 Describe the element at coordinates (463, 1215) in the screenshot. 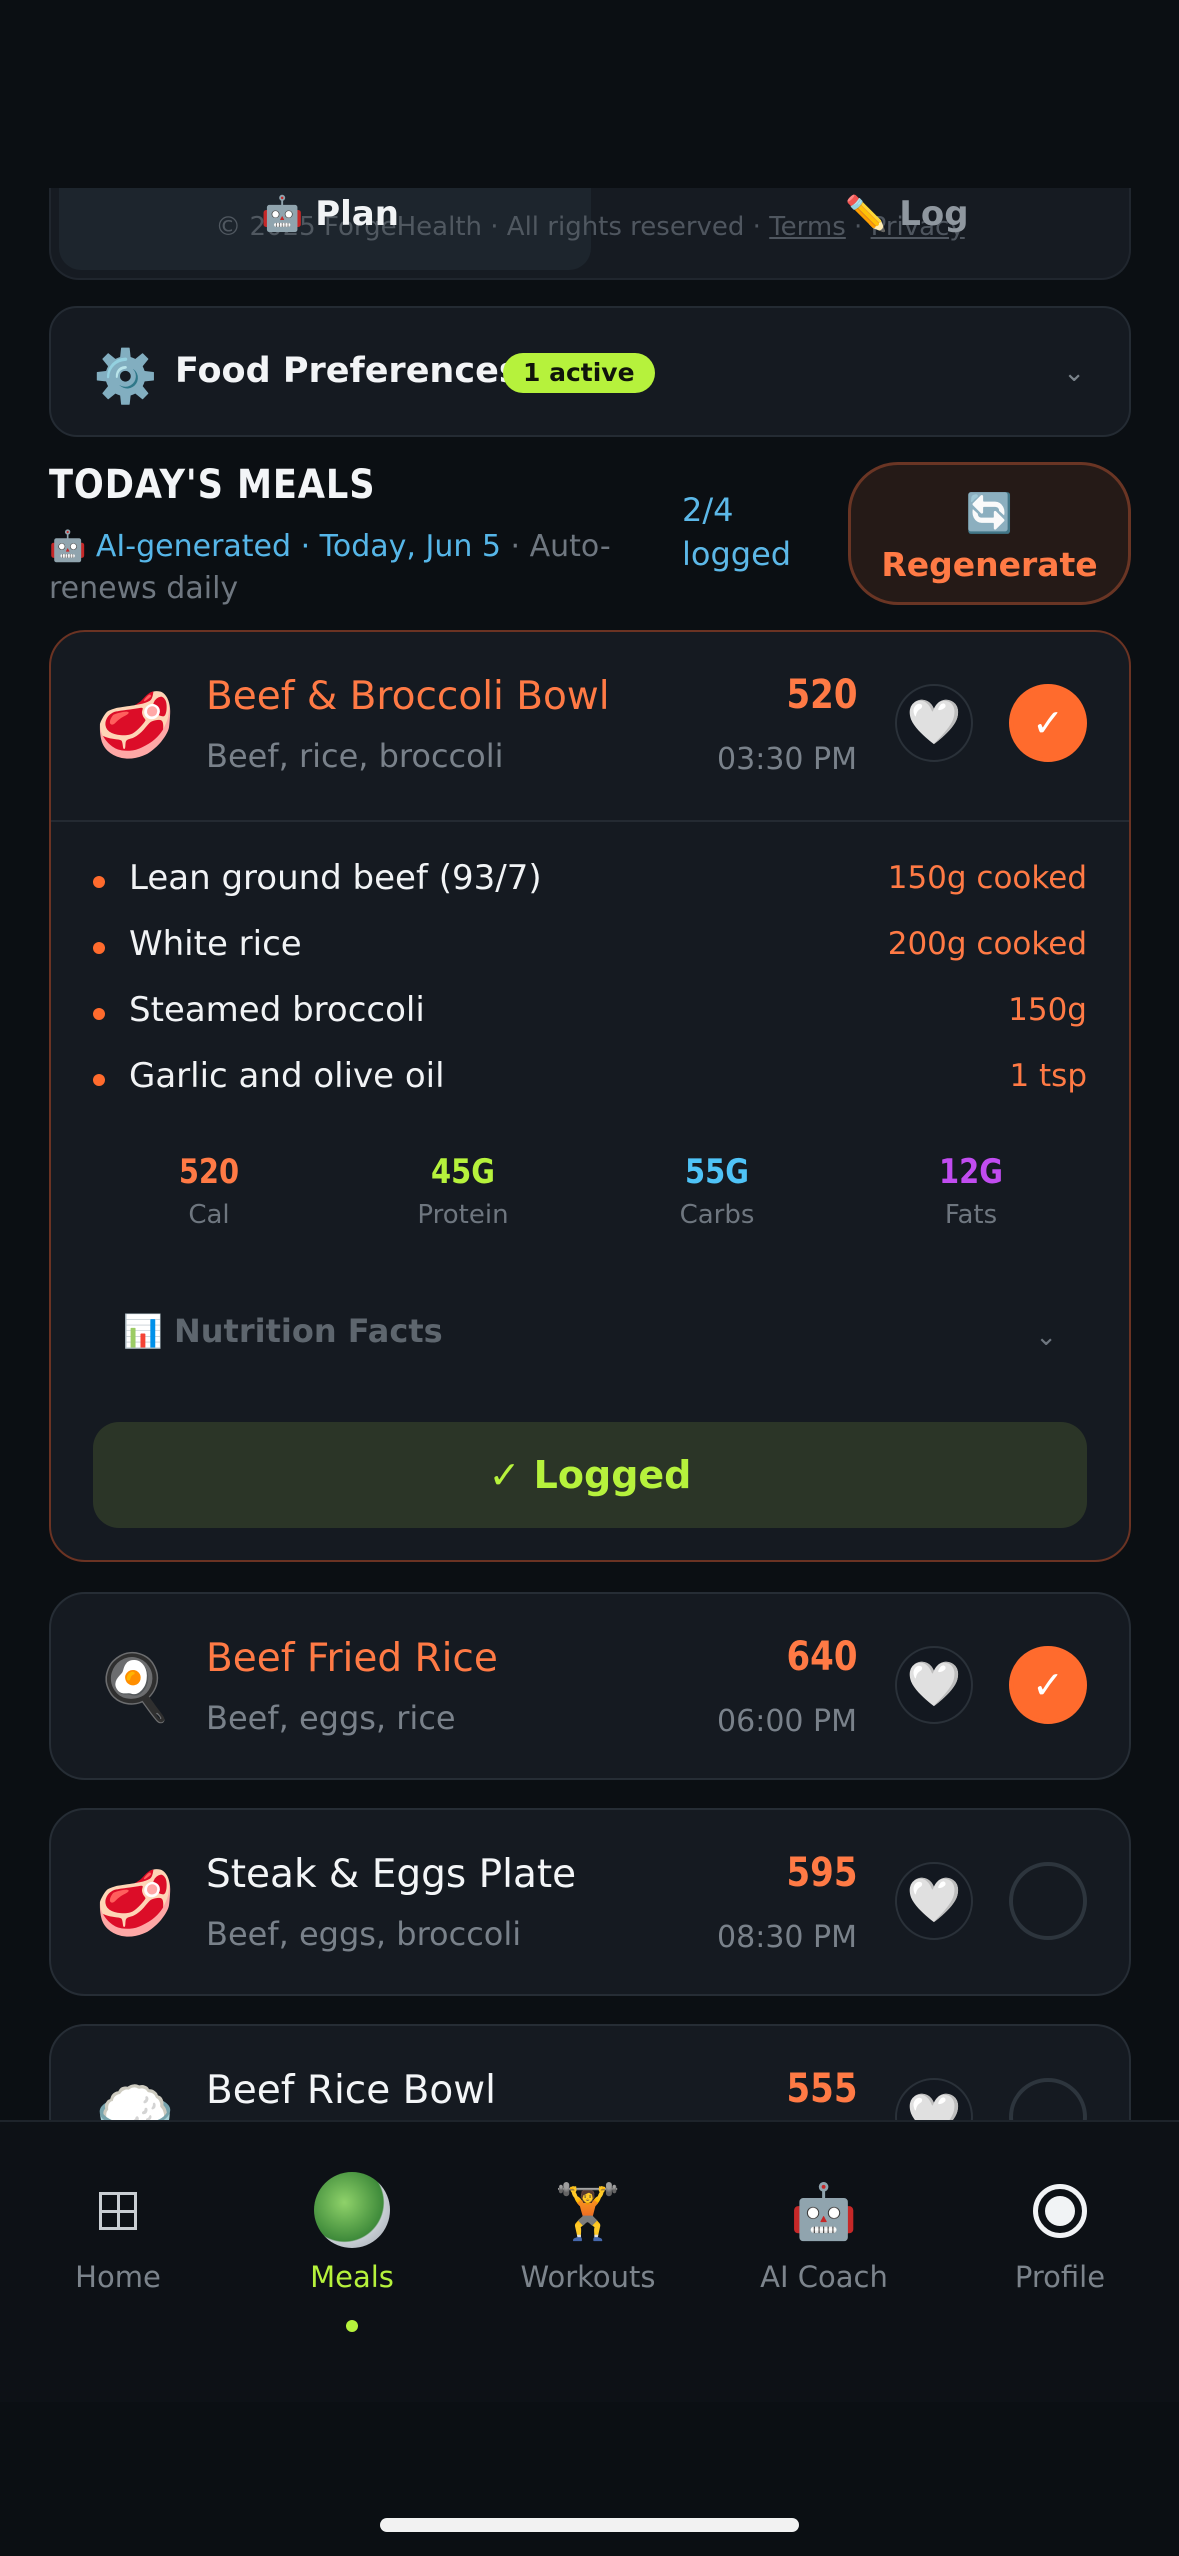

I see `macro-label: Protein` at that location.